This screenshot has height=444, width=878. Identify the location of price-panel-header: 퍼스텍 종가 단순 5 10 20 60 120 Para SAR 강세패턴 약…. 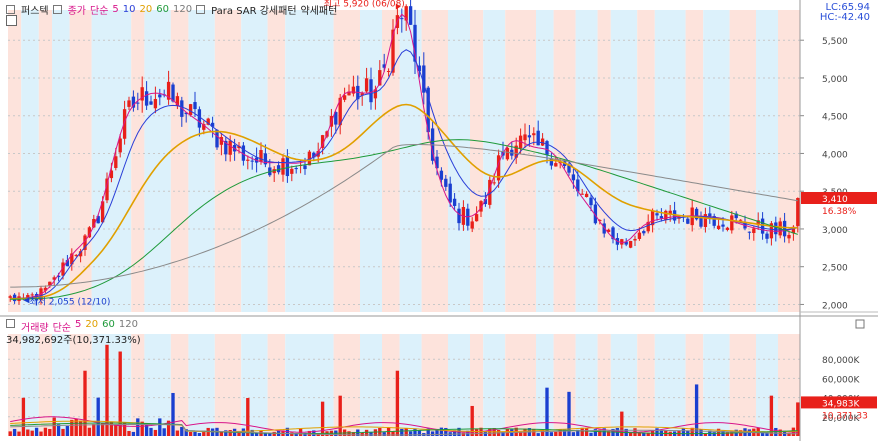
(171, 9).